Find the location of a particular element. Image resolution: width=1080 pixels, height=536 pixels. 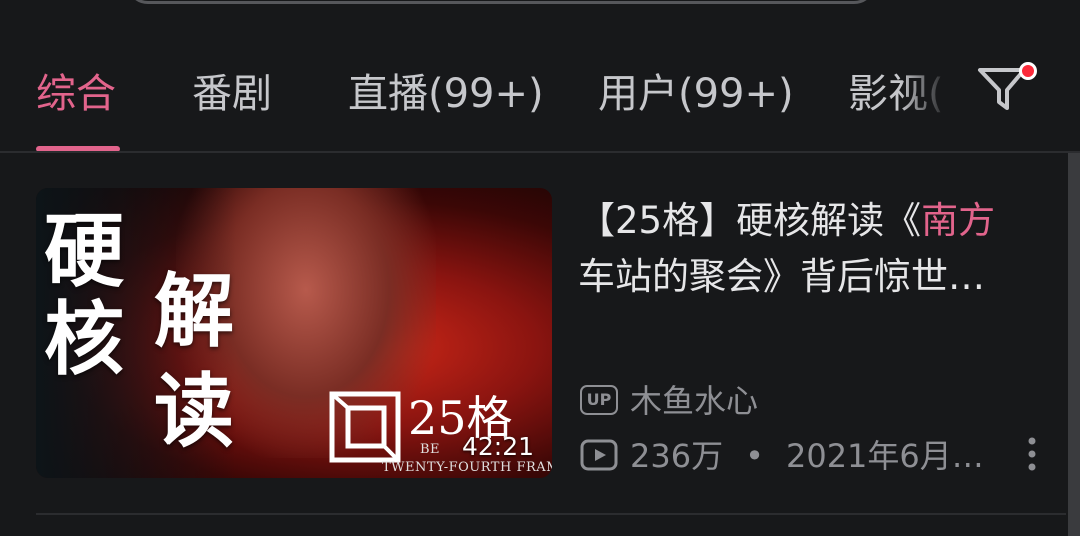

channel-logo-icon is located at coordinates (365, 427).